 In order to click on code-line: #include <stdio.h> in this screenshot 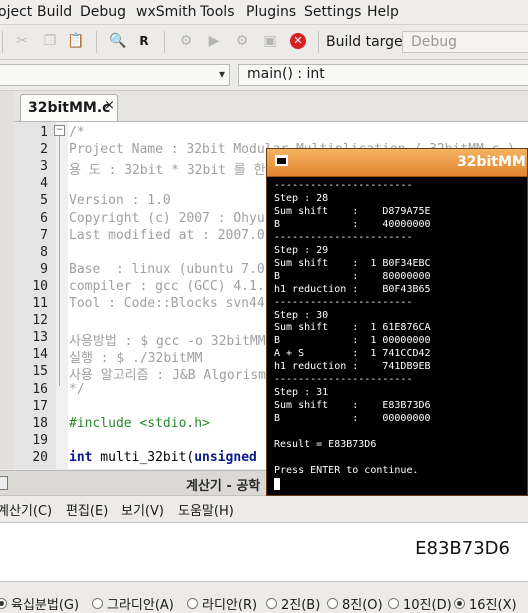, I will do `click(139, 423)`.